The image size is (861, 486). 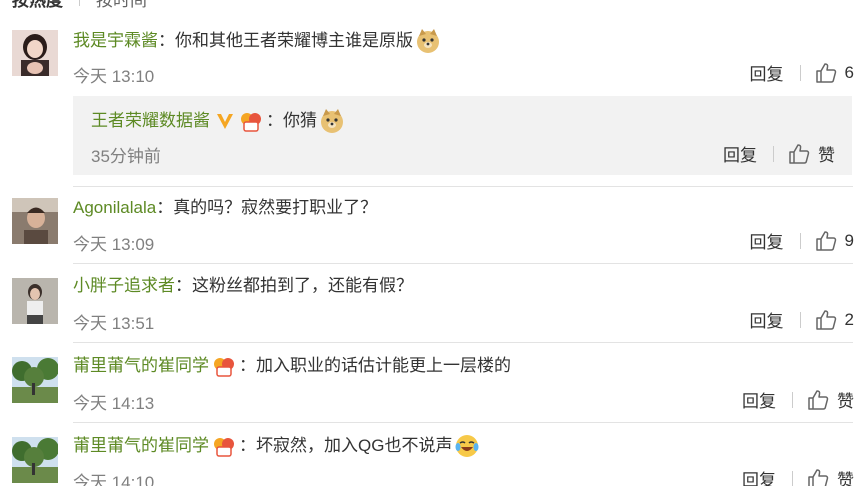 I want to click on laugh-cry-emoji-icon, so click(x=467, y=446).